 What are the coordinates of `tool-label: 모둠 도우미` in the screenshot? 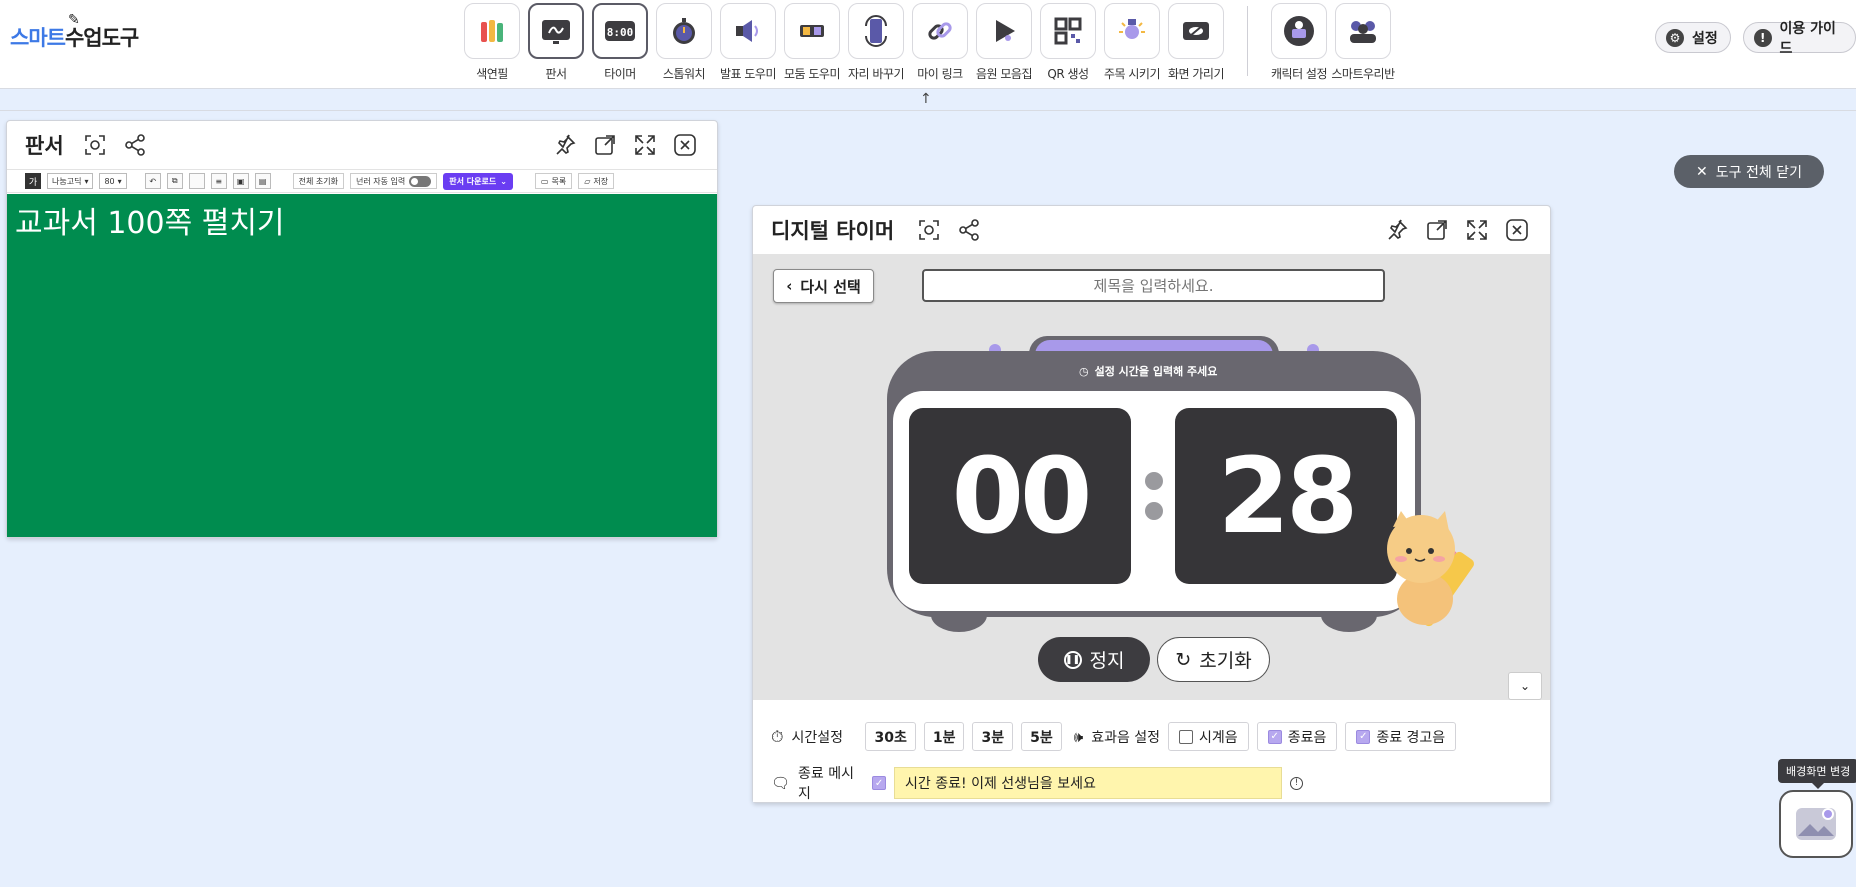 It's located at (812, 74).